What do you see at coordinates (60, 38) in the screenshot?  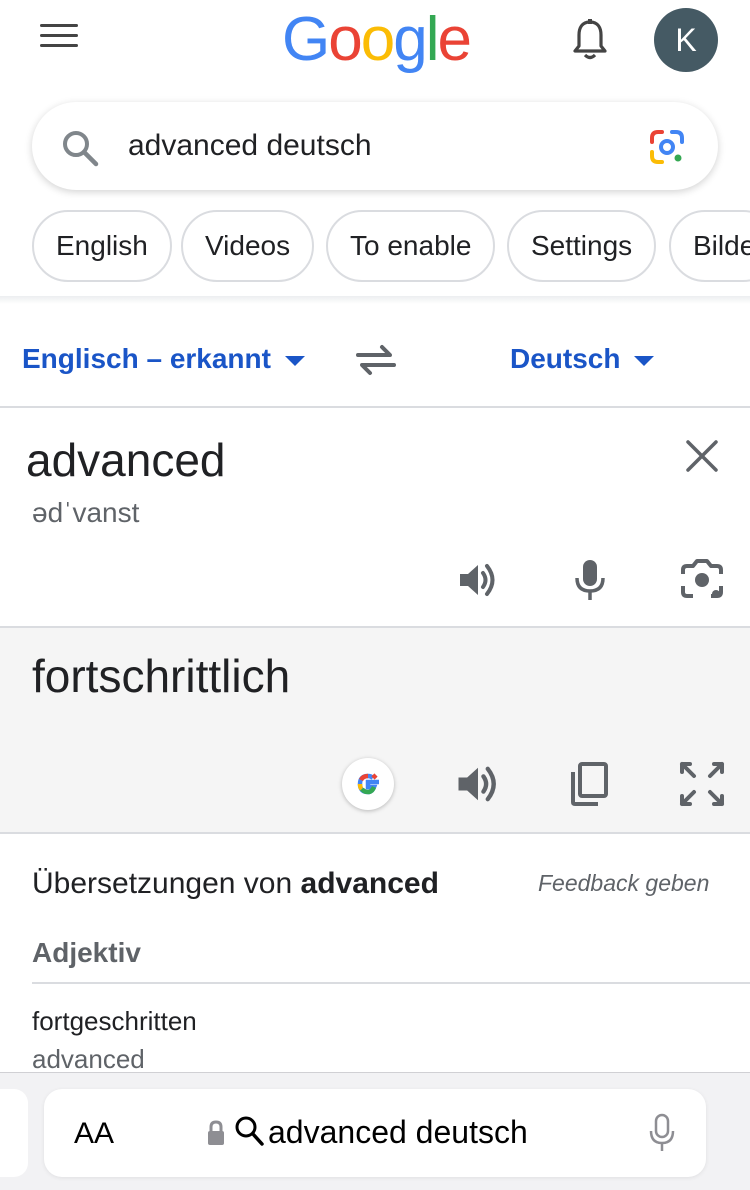 I see `hamburger-menu-icon` at bounding box center [60, 38].